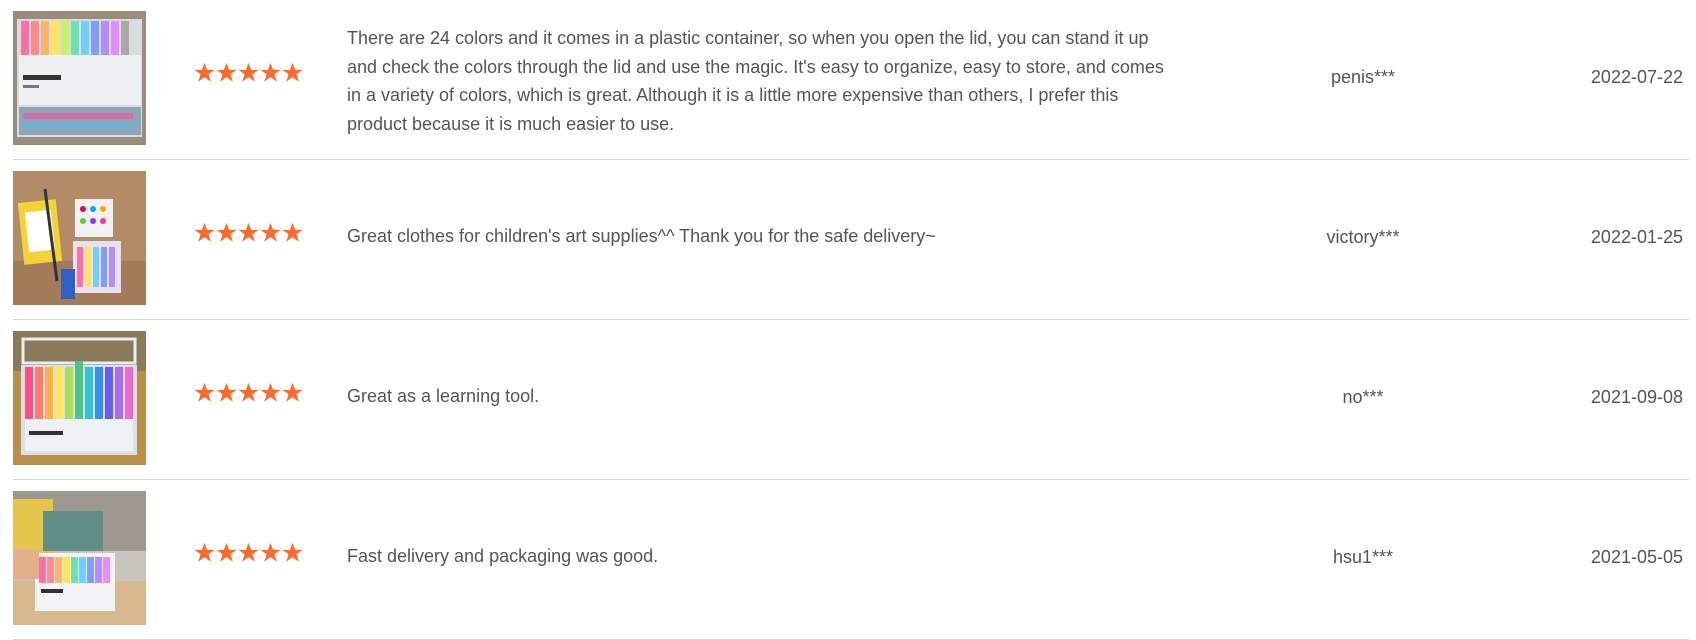 Image resolution: width=1696 pixels, height=640 pixels. What do you see at coordinates (1636, 397) in the screenshot?
I see `review-date: 2021-09-08` at bounding box center [1636, 397].